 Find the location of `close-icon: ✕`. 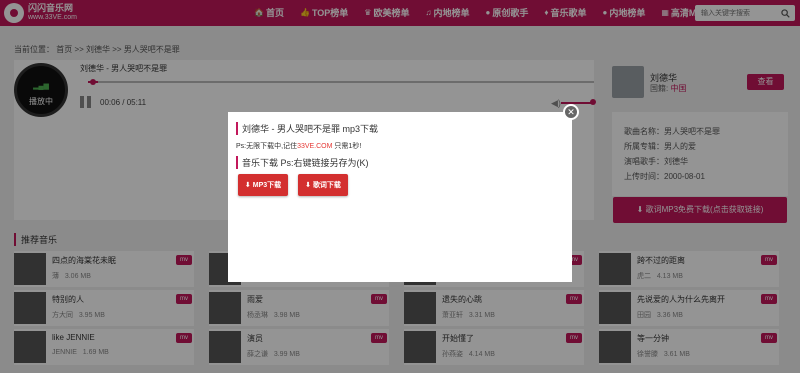

close-icon: ✕ is located at coordinates (571, 112).